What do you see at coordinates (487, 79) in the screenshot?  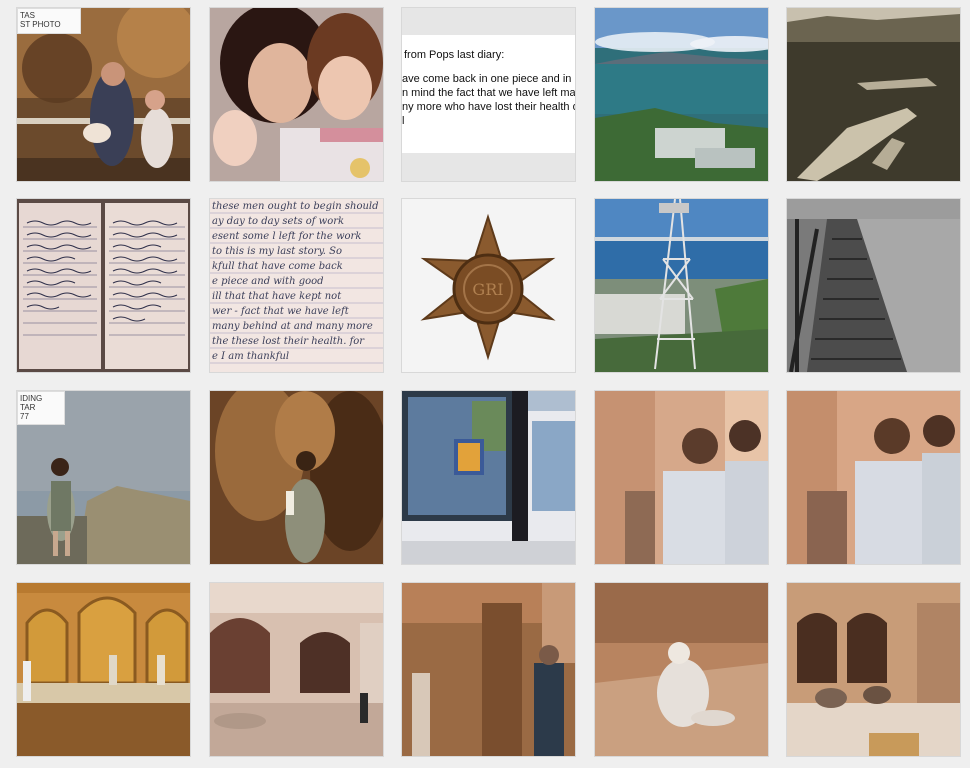 I see `diary-quote-line: ave come back in one piece and in` at bounding box center [487, 79].